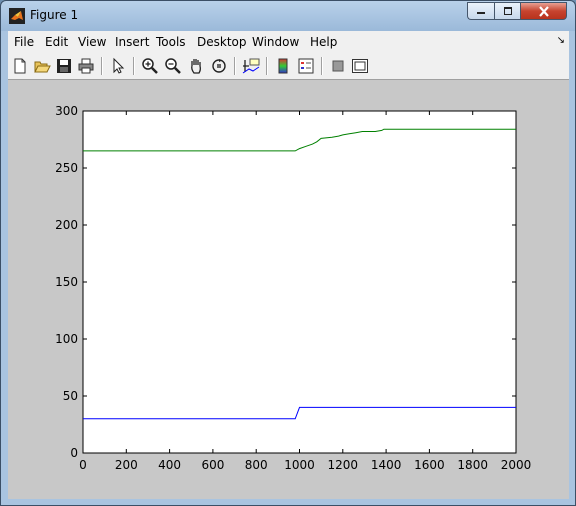  I want to click on pointer-icon, so click(119, 65).